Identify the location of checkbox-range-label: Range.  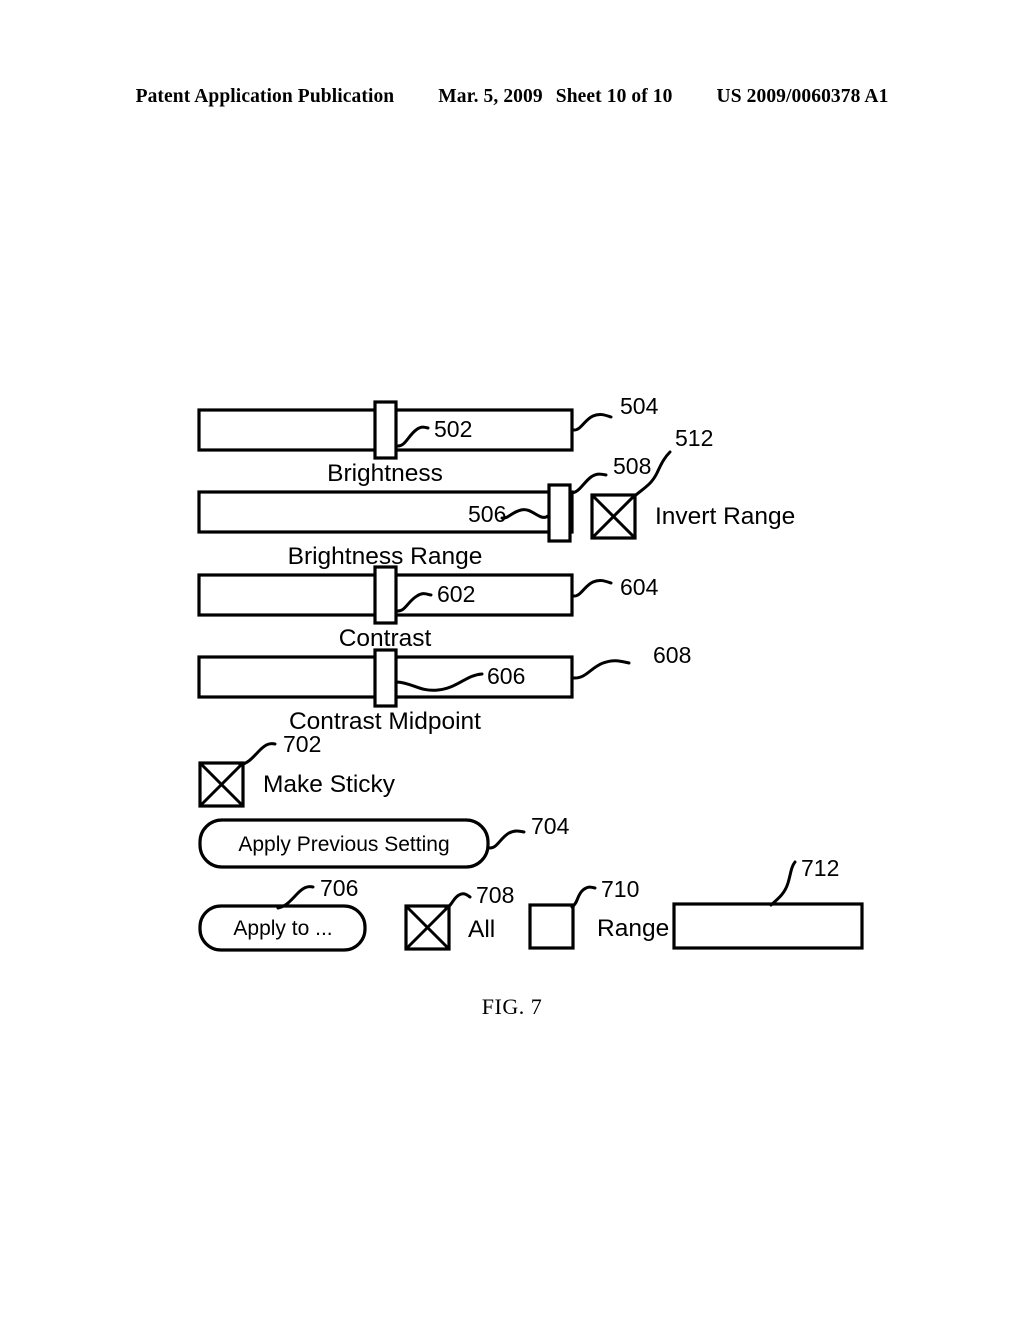
(633, 928).